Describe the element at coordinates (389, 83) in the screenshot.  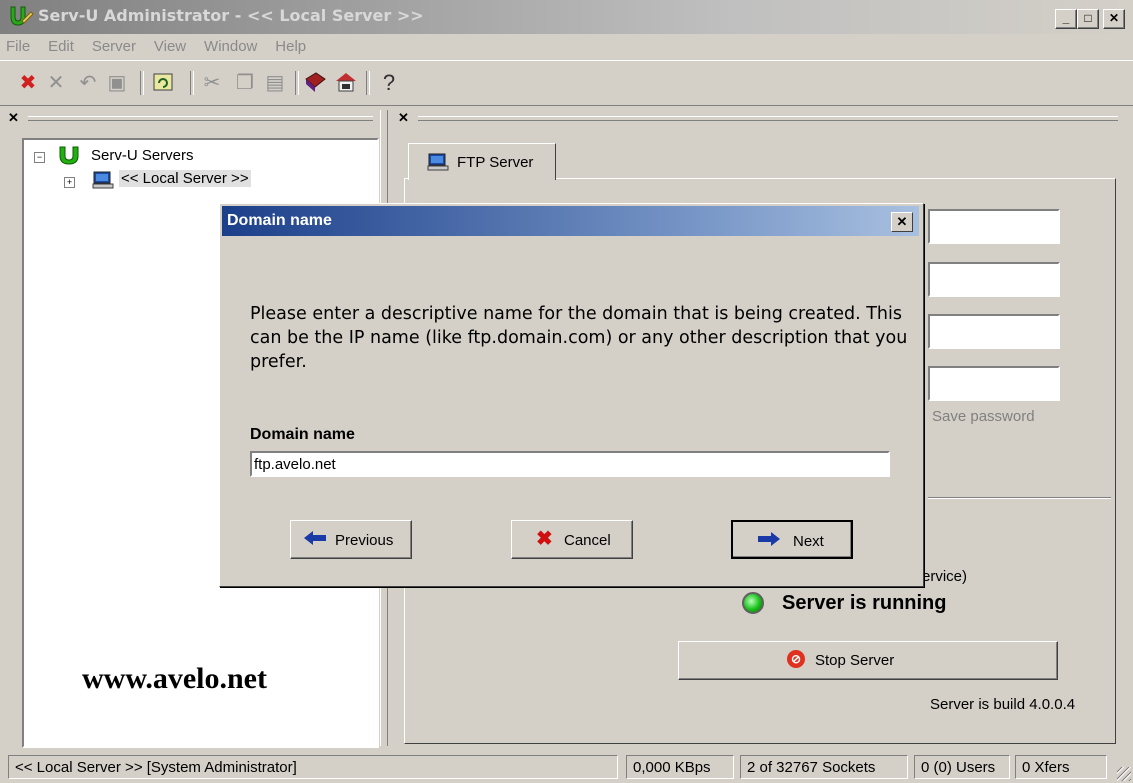
I see `about-icon: ?` at that location.